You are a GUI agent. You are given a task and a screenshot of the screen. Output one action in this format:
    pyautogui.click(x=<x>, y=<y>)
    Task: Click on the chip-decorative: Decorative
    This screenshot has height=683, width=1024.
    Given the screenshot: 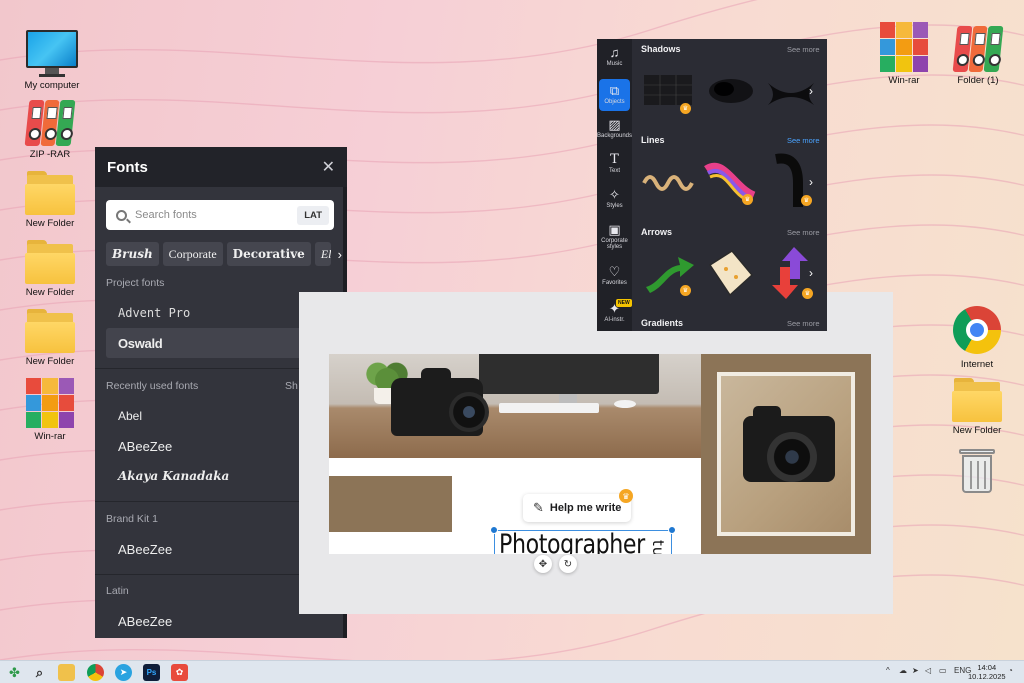 What is the action you would take?
    pyautogui.click(x=268, y=254)
    